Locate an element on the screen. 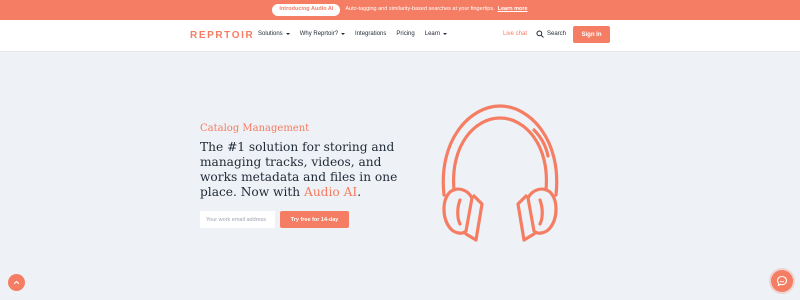 Image resolution: width=800 pixels, height=300 pixels. chat-widget-button is located at coordinates (782, 281).